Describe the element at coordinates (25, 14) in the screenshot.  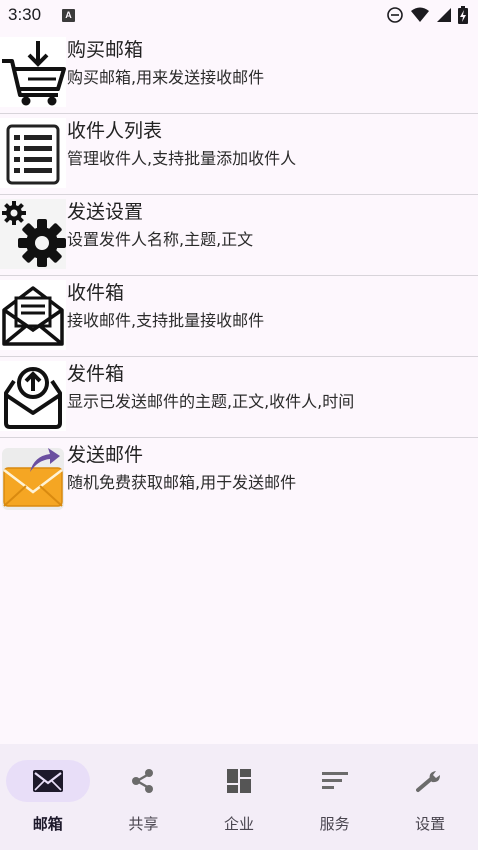
I see `status-time: 3:30` at that location.